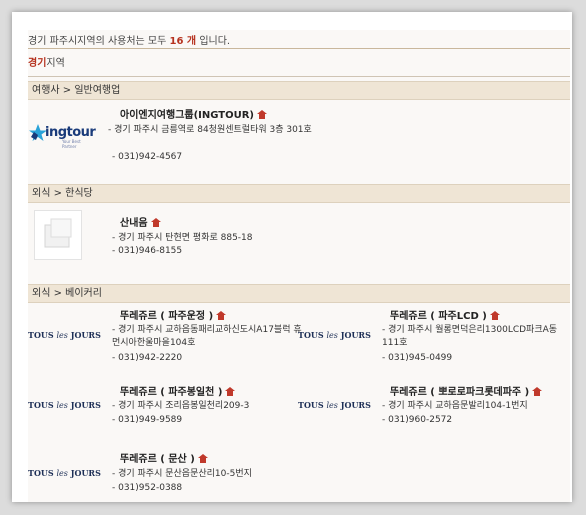  What do you see at coordinates (70, 132) in the screenshot?
I see `ingtour-logo-text: ingtour` at bounding box center [70, 132].